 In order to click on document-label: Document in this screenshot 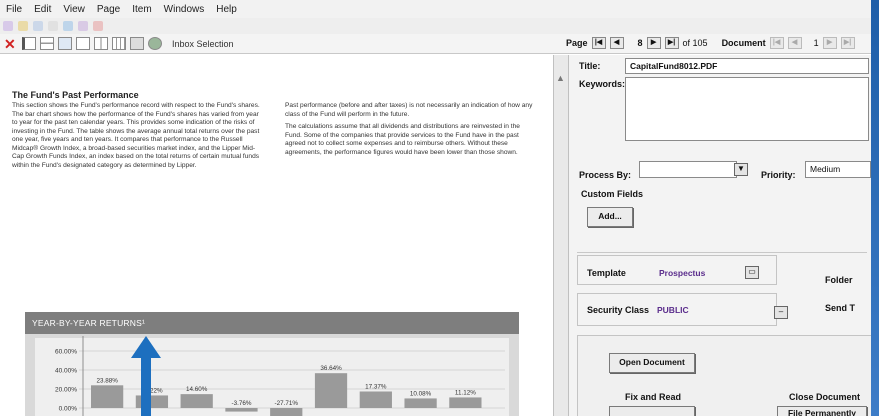, I will do `click(743, 43)`.